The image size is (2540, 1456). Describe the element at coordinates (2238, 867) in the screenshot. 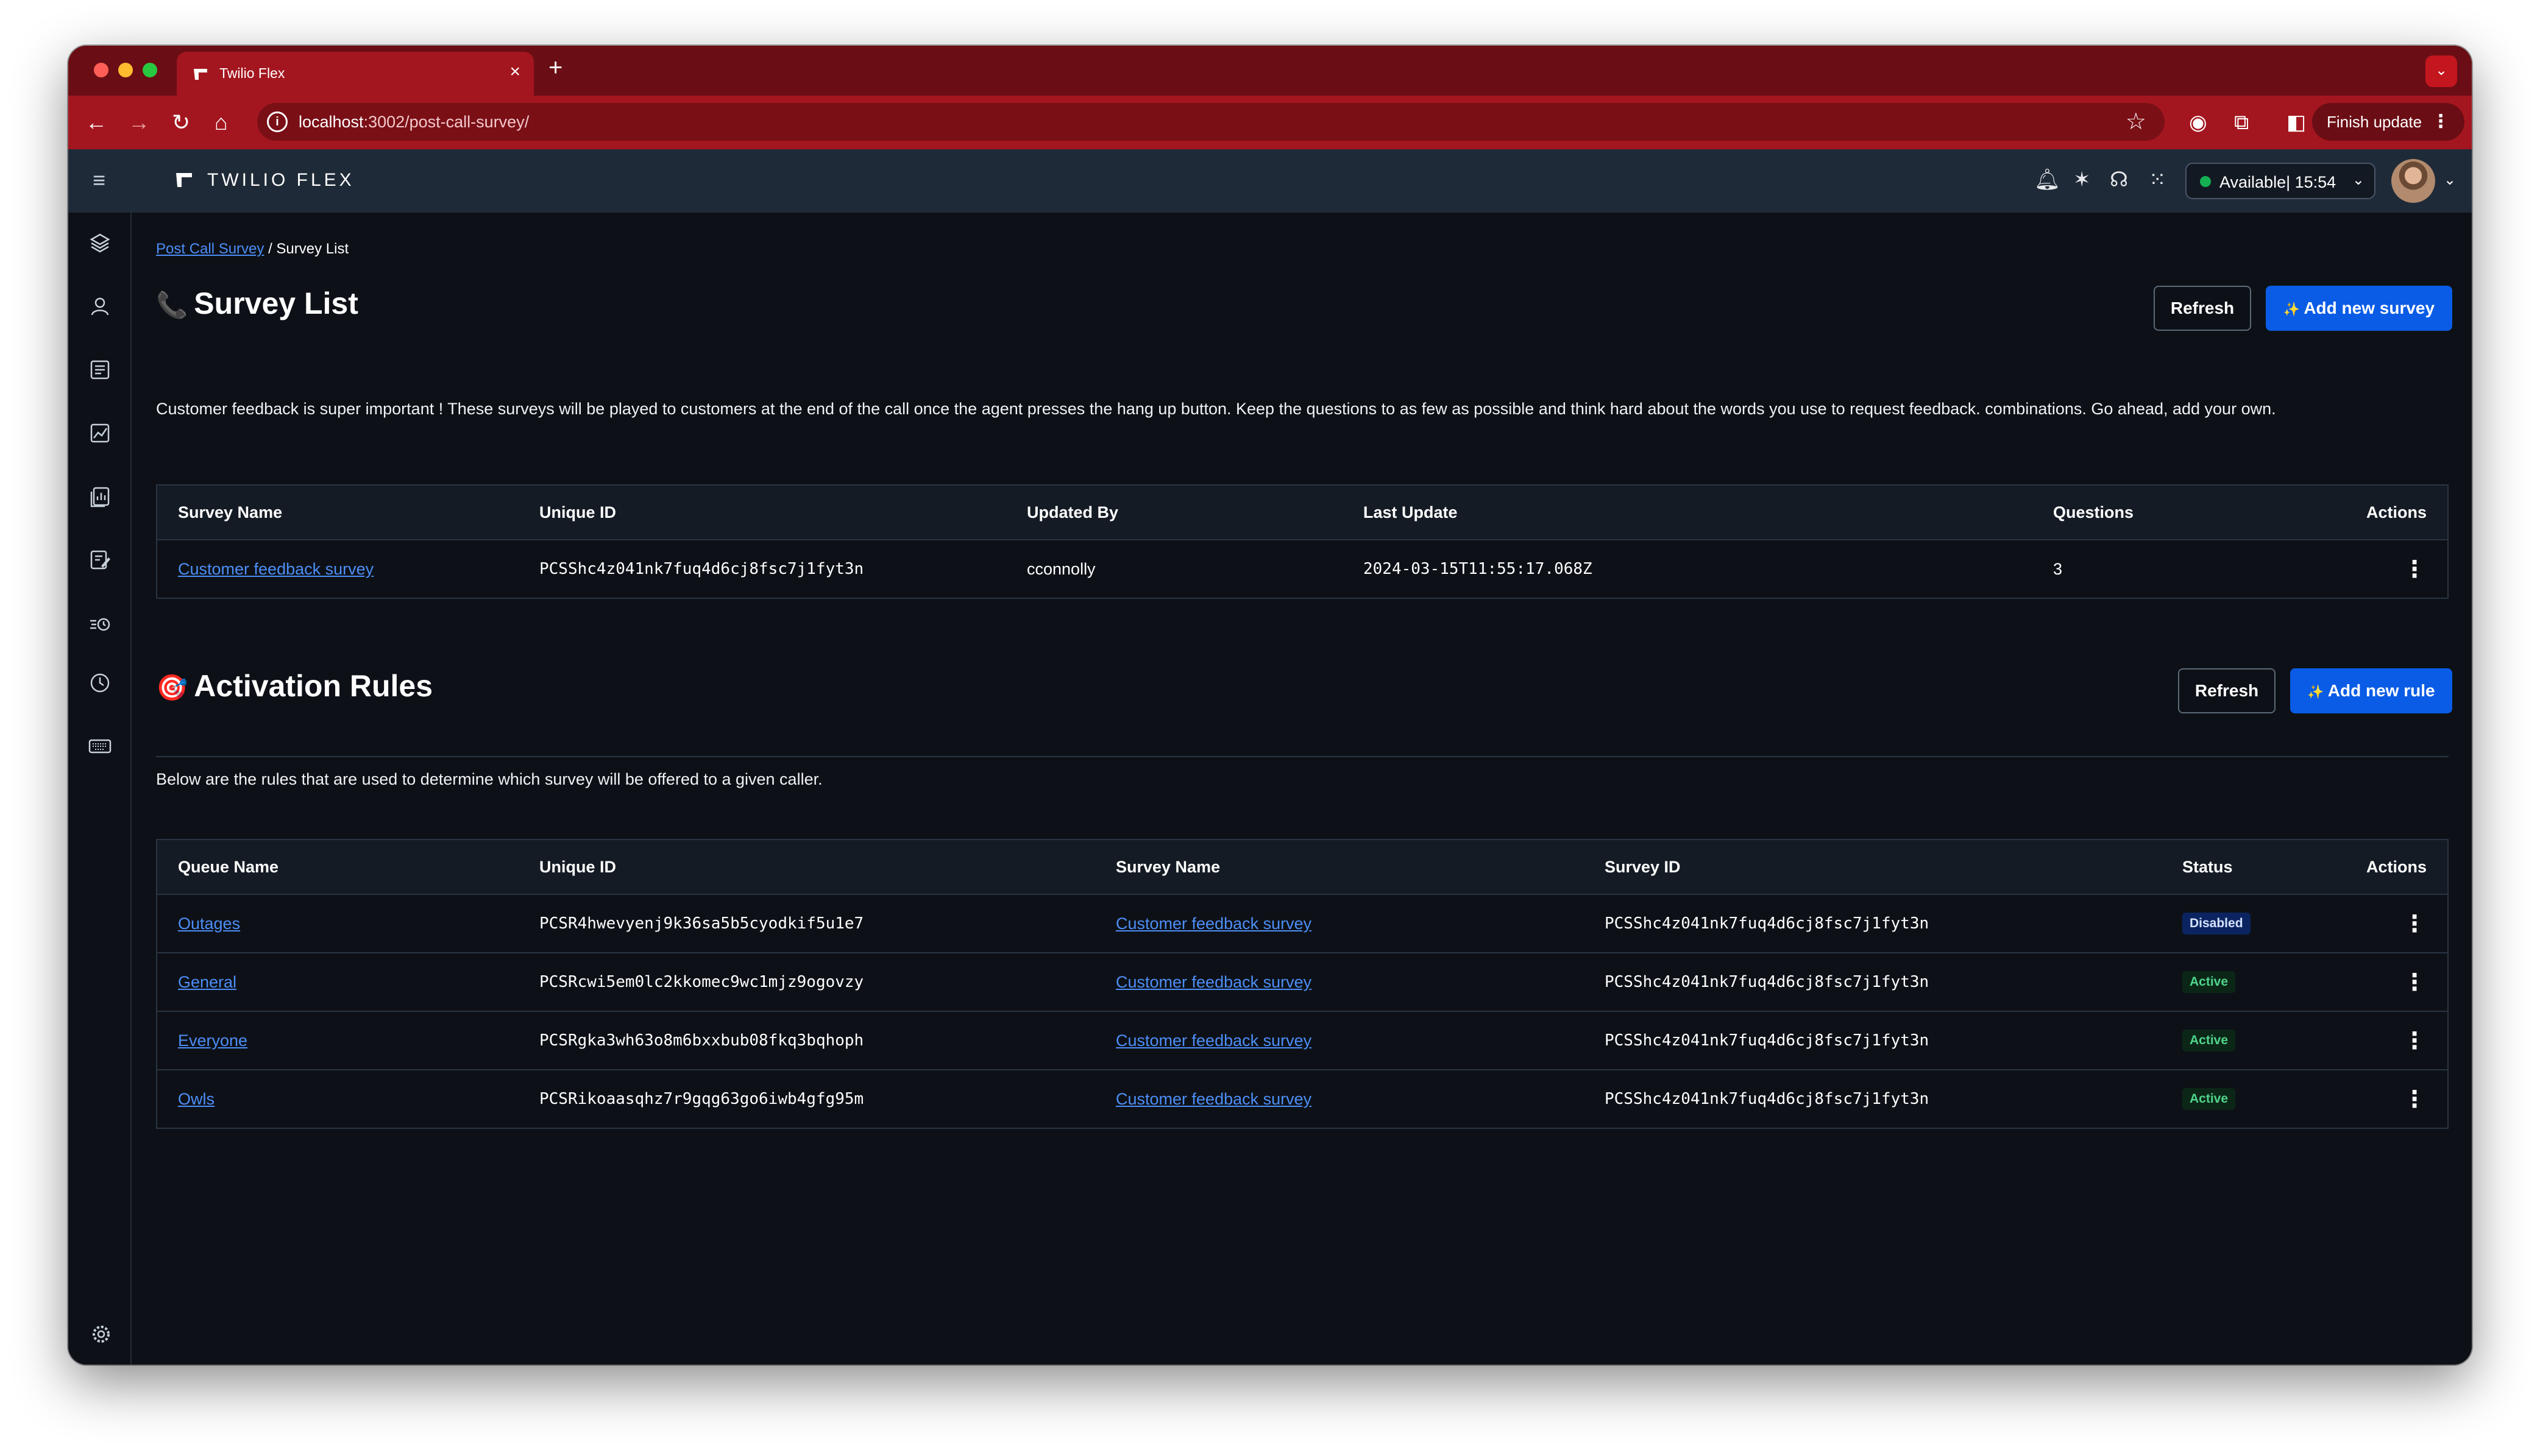

I see `column-header: Status` at that location.